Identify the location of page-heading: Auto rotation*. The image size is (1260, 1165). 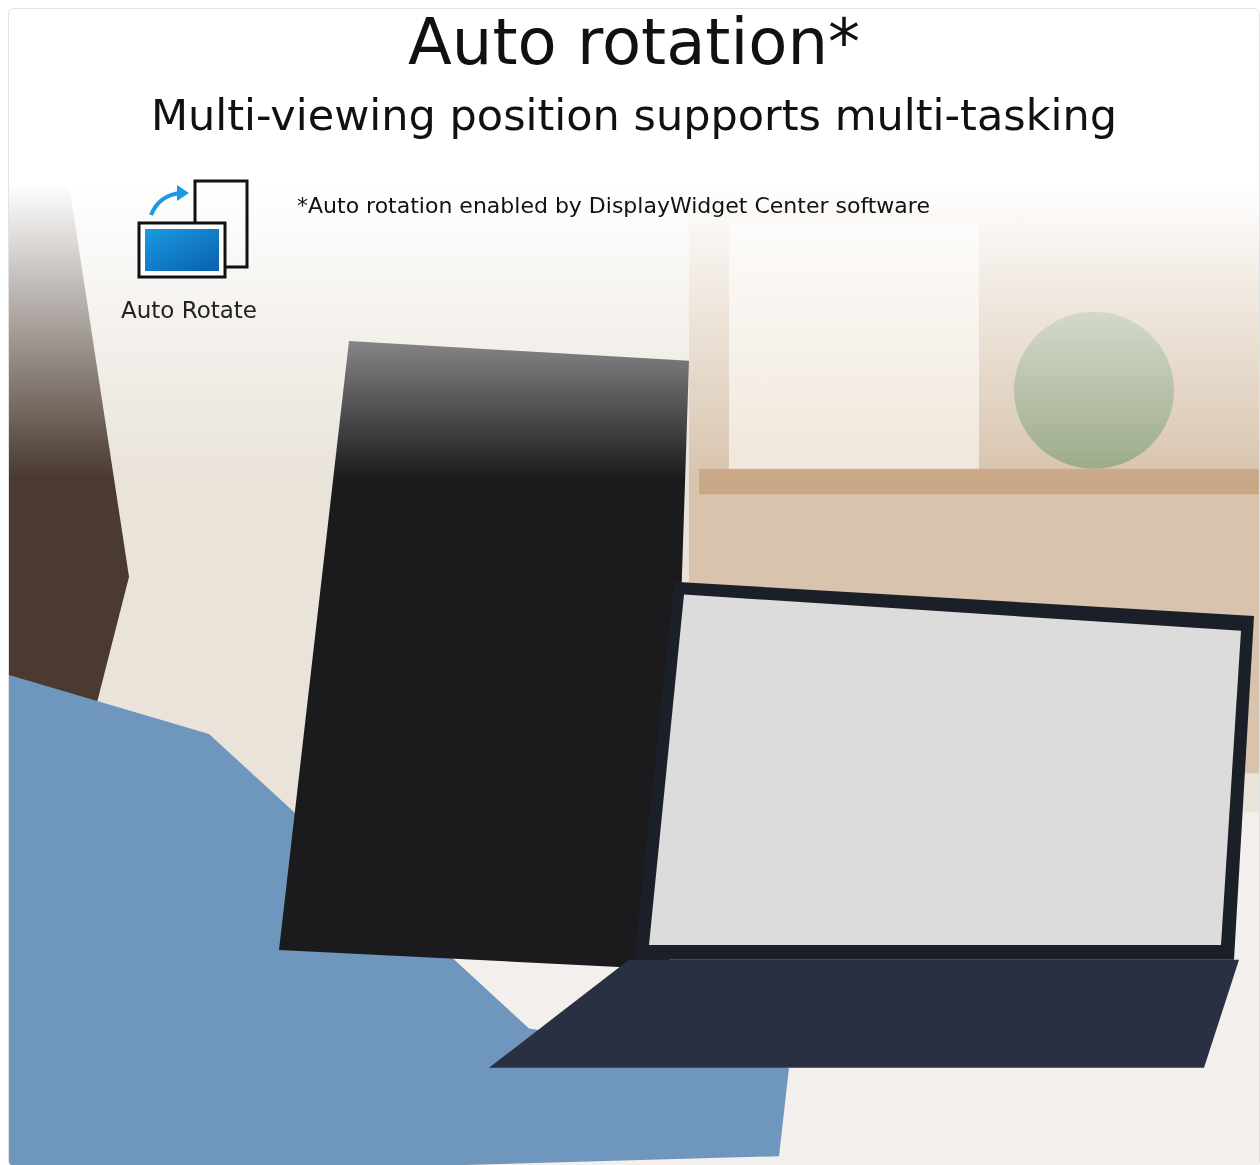
(634, 42).